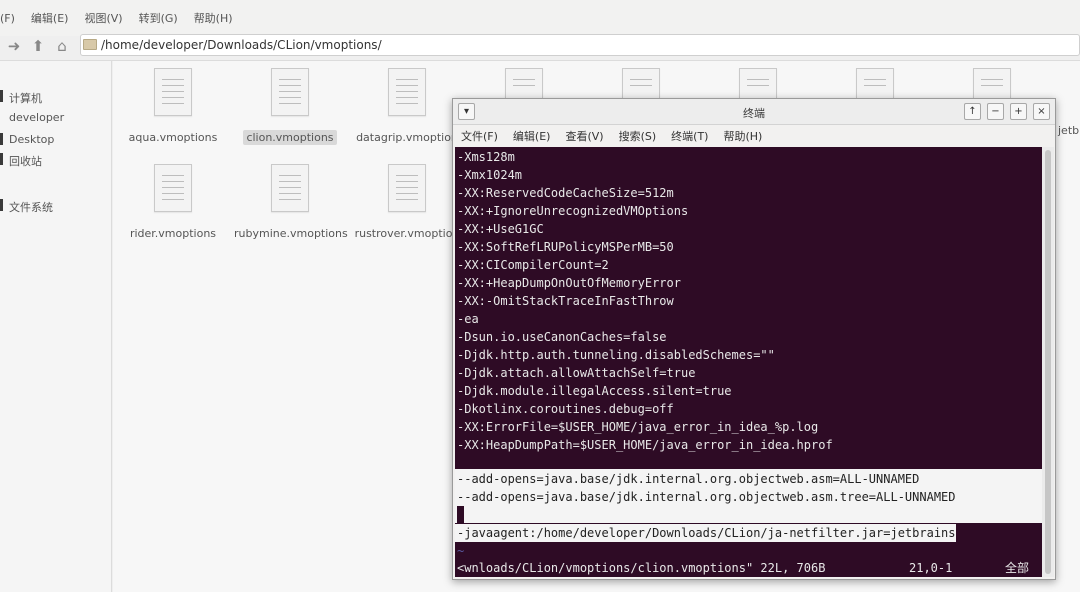 Image resolution: width=1080 pixels, height=592 pixels. I want to click on scrollbar-thumb, so click(1048, 362).